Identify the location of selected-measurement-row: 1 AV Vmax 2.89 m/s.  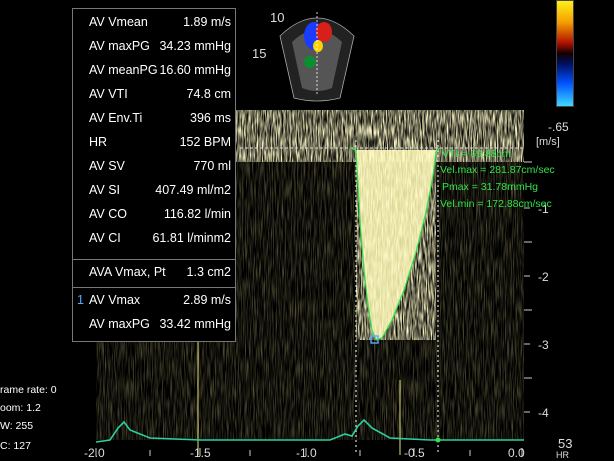
(154, 301).